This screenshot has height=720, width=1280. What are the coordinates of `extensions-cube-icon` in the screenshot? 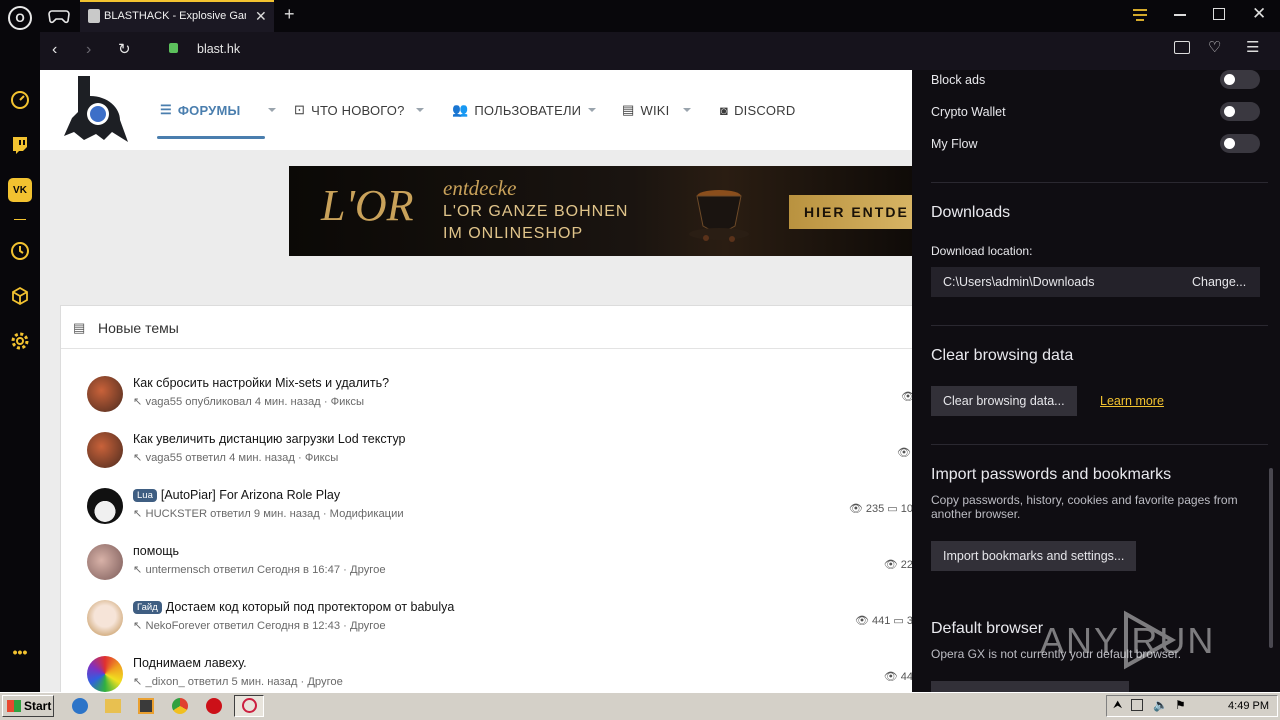 It's located at (20, 296).